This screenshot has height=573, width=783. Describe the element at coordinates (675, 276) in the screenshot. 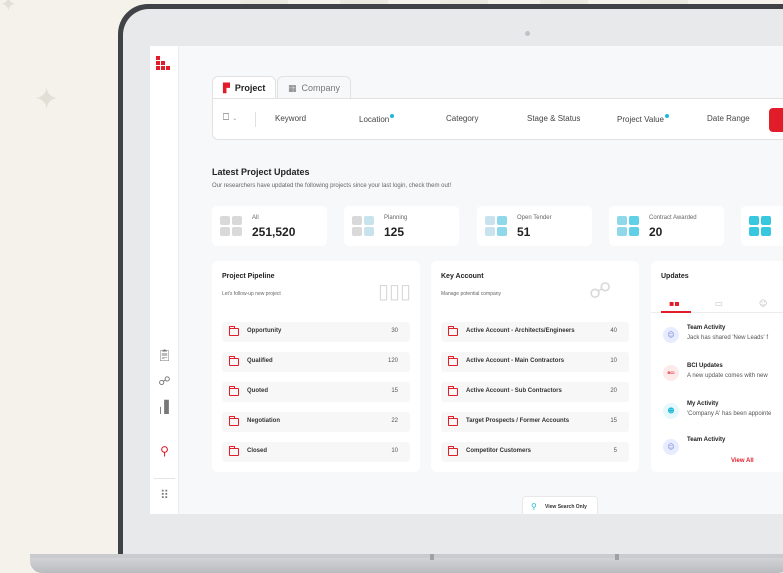

I see `panel-title: Updates` at that location.